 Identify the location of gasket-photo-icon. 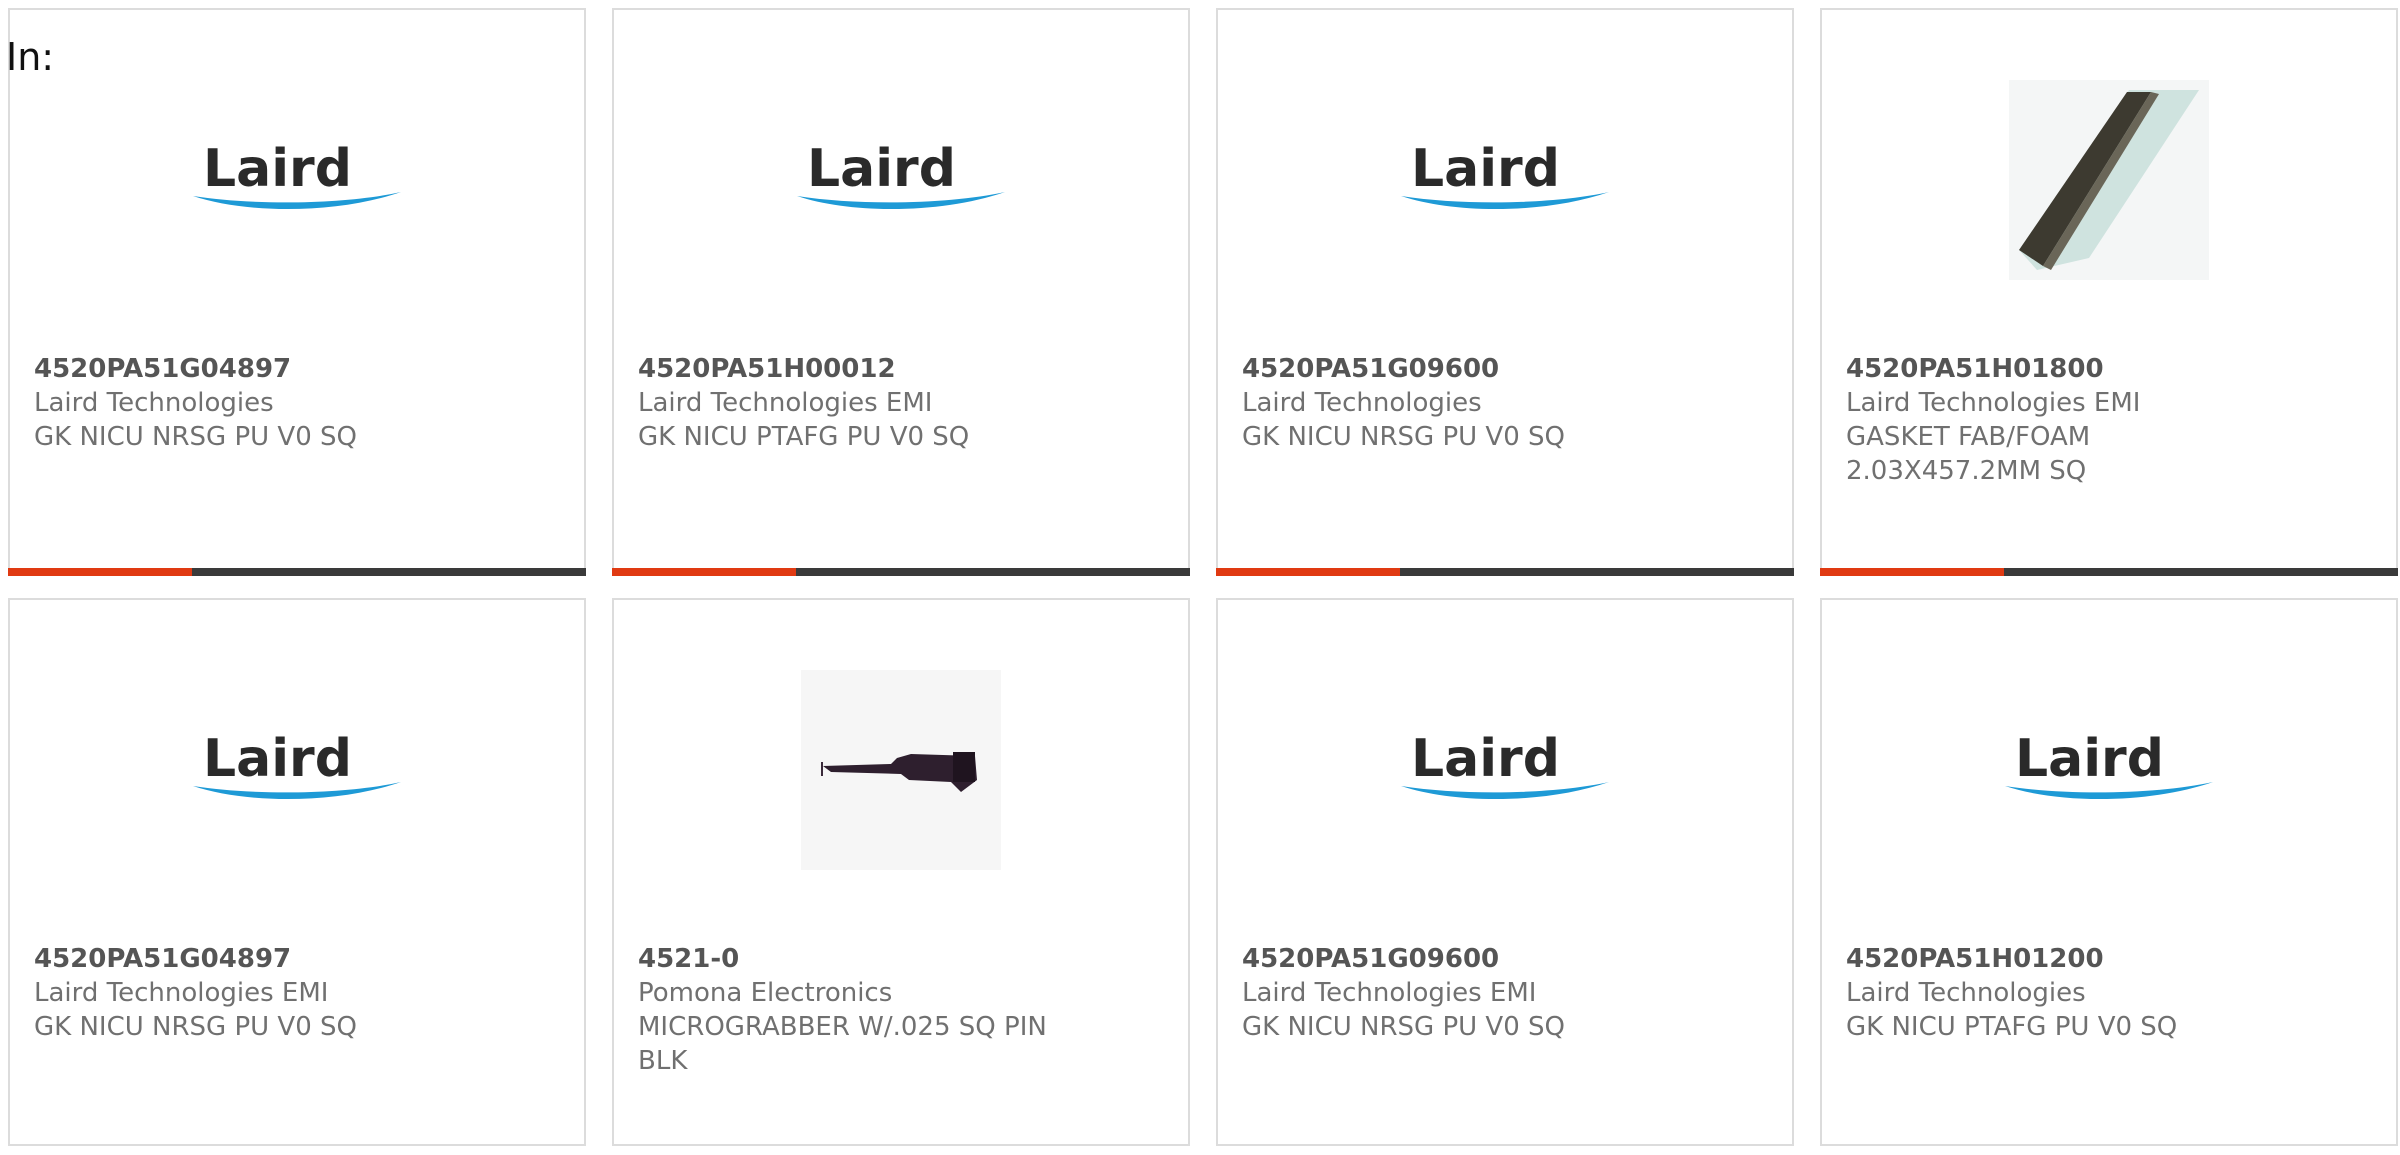
(2109, 180).